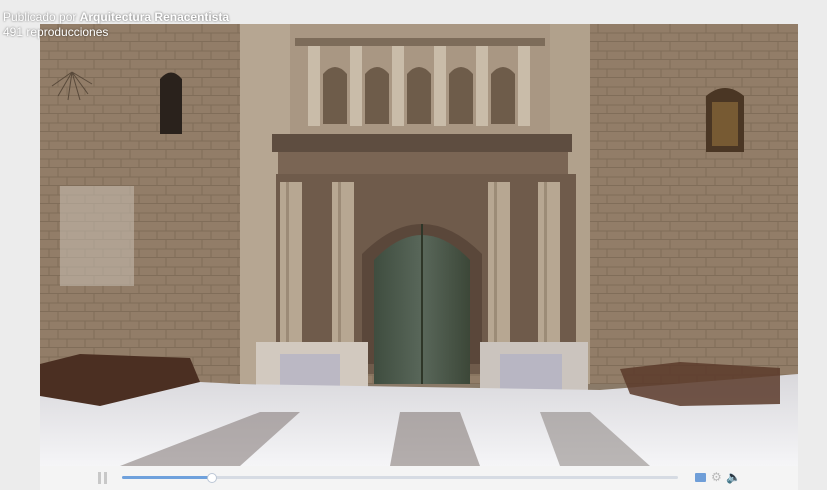 The height and width of the screenshot is (490, 827). What do you see at coordinates (41, 17) in the screenshot?
I see `publisher-prefix: Publicado por` at bounding box center [41, 17].